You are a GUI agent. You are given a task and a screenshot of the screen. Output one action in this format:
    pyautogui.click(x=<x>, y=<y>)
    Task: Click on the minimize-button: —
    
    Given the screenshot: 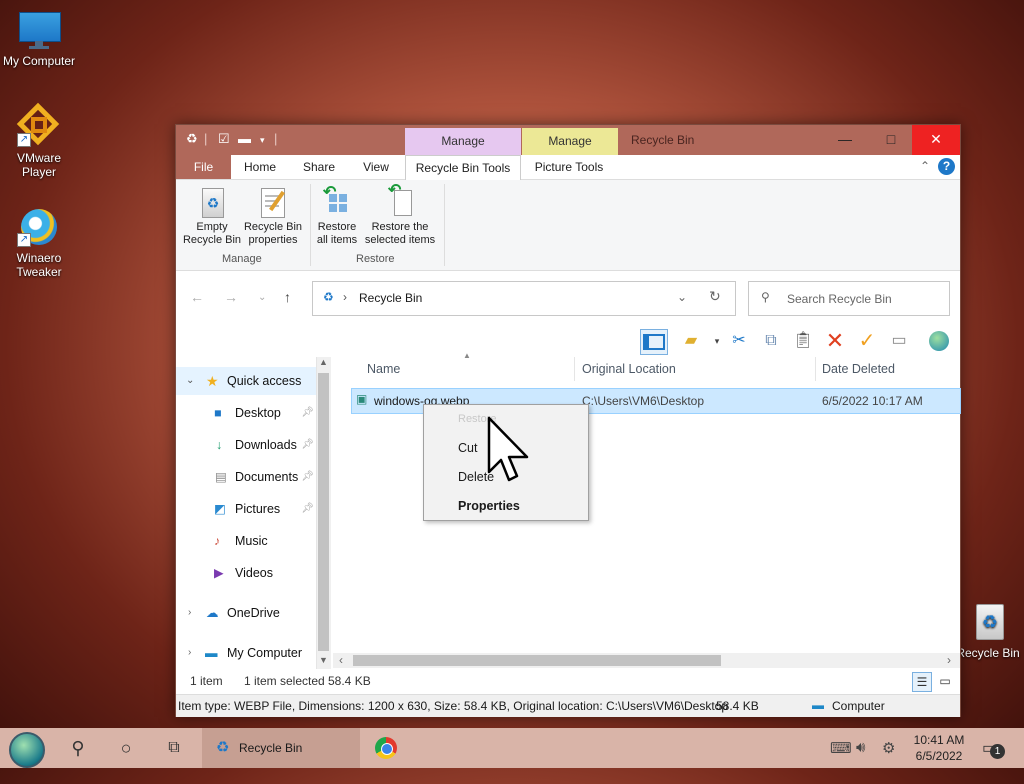 What is the action you would take?
    pyautogui.click(x=845, y=140)
    